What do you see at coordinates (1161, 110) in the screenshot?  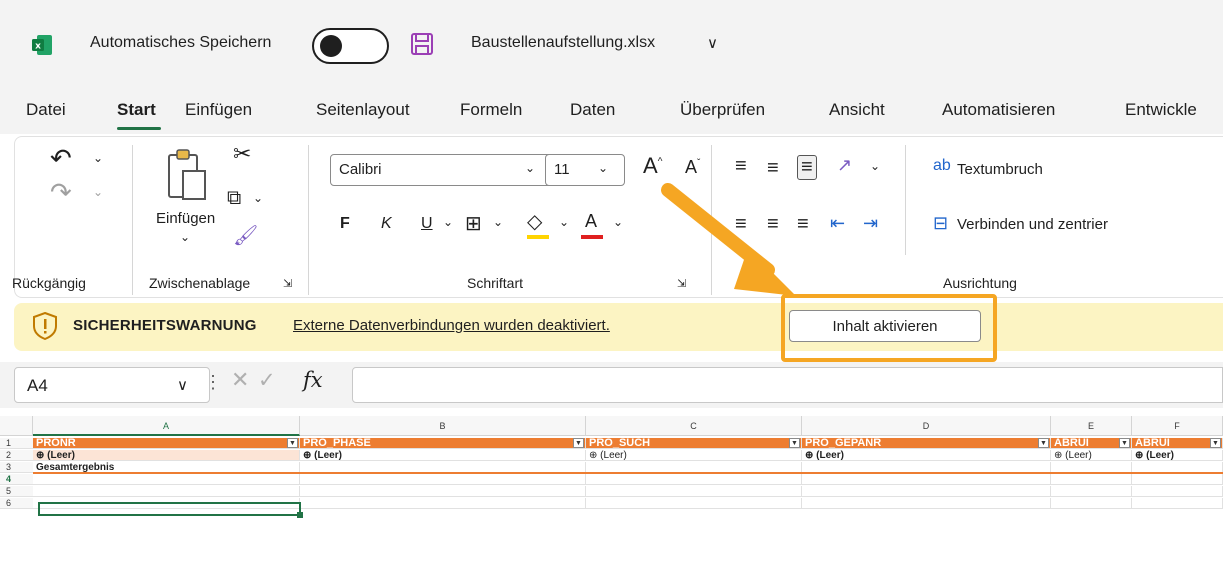 I see `tab-entwicklertools: Entwickle` at bounding box center [1161, 110].